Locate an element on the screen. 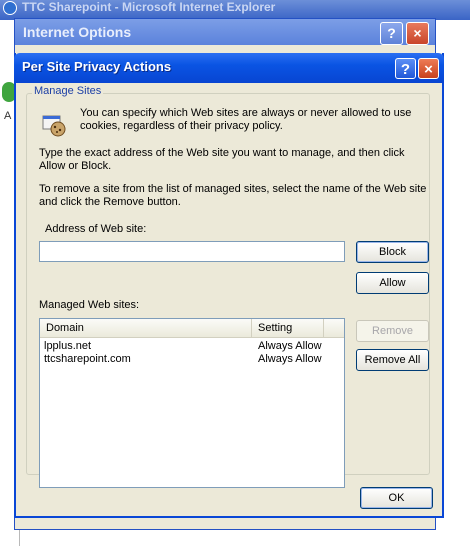 The height and width of the screenshot is (546, 470). manage-sites-label: Manage Sites is located at coordinates (68, 91).